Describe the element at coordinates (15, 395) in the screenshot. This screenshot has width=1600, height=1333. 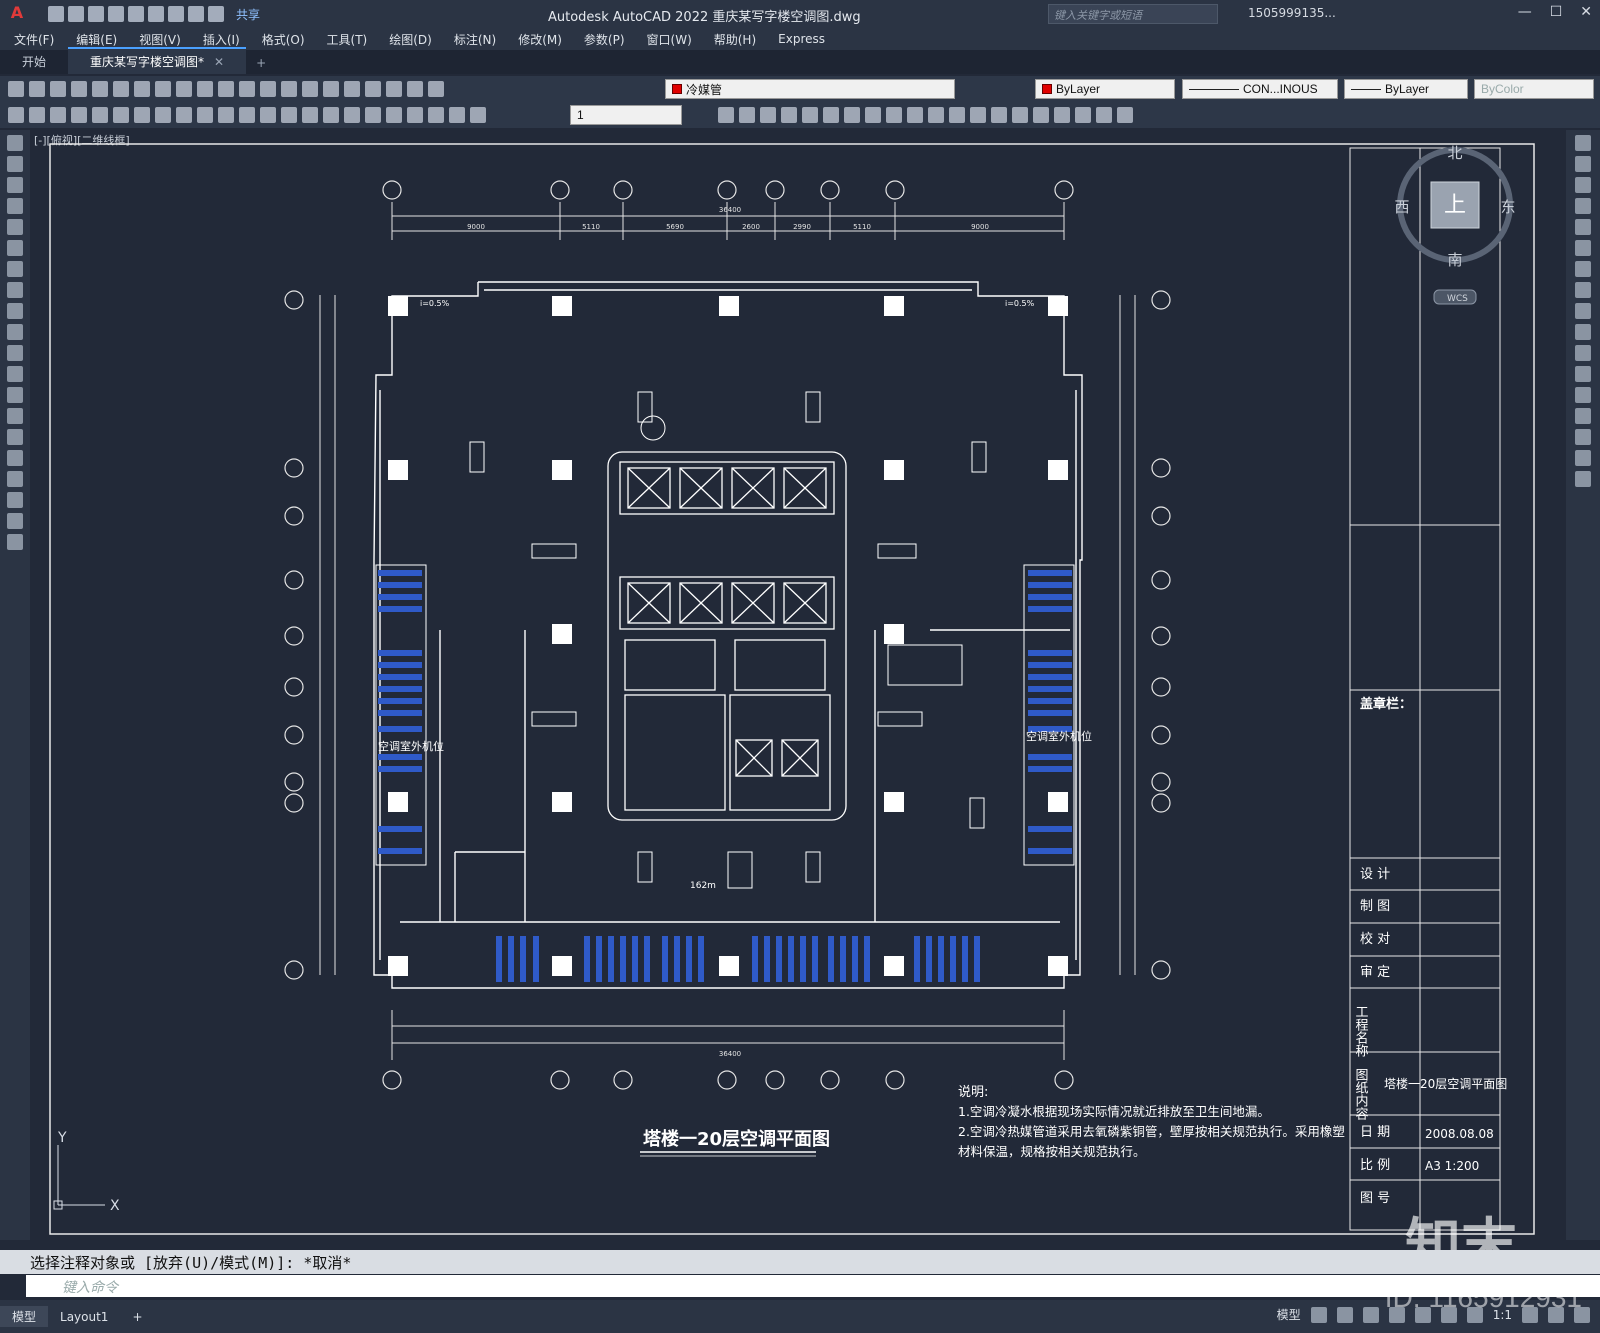
I see `make-block-icon` at that location.